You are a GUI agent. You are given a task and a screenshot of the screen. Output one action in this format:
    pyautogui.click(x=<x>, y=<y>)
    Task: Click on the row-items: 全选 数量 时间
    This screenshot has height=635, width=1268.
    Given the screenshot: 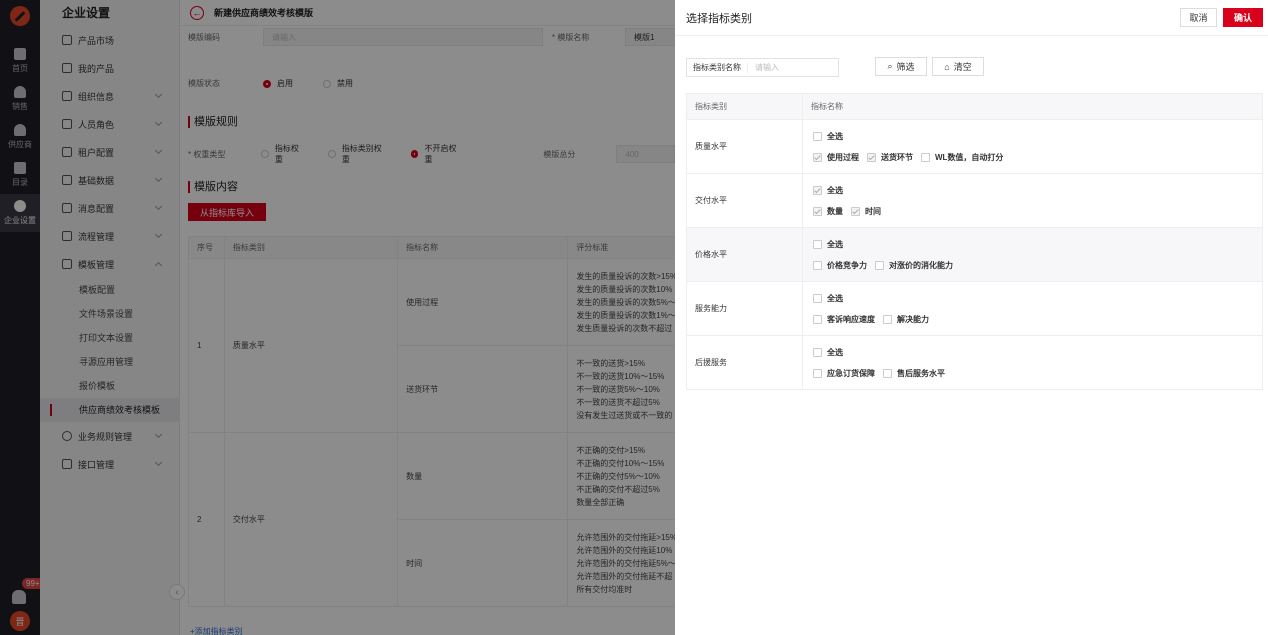 What is the action you would take?
    pyautogui.click(x=1032, y=200)
    